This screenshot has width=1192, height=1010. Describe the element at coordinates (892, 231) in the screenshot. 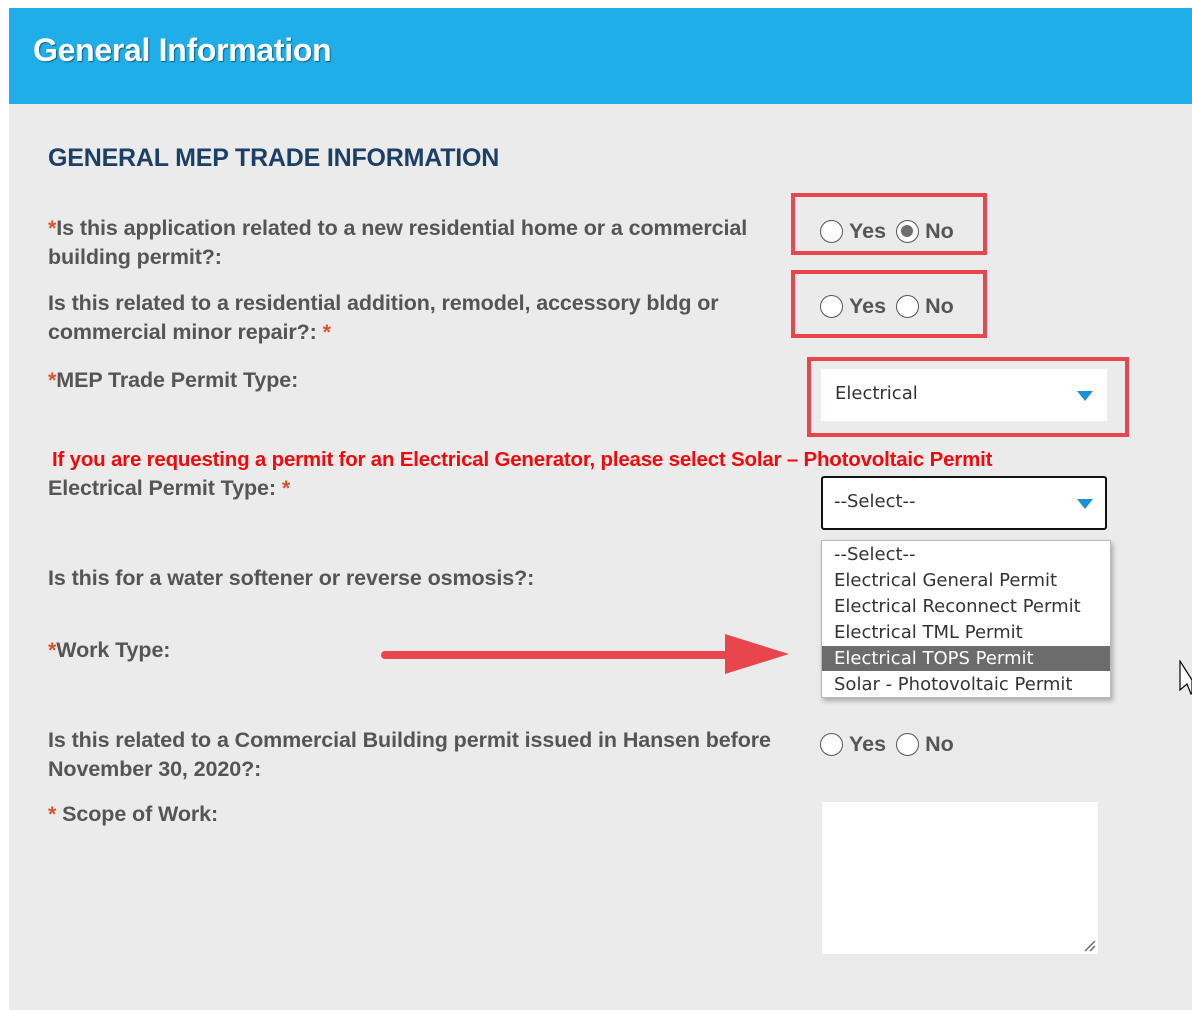

I see `q1-radio-group: Yes No` at that location.